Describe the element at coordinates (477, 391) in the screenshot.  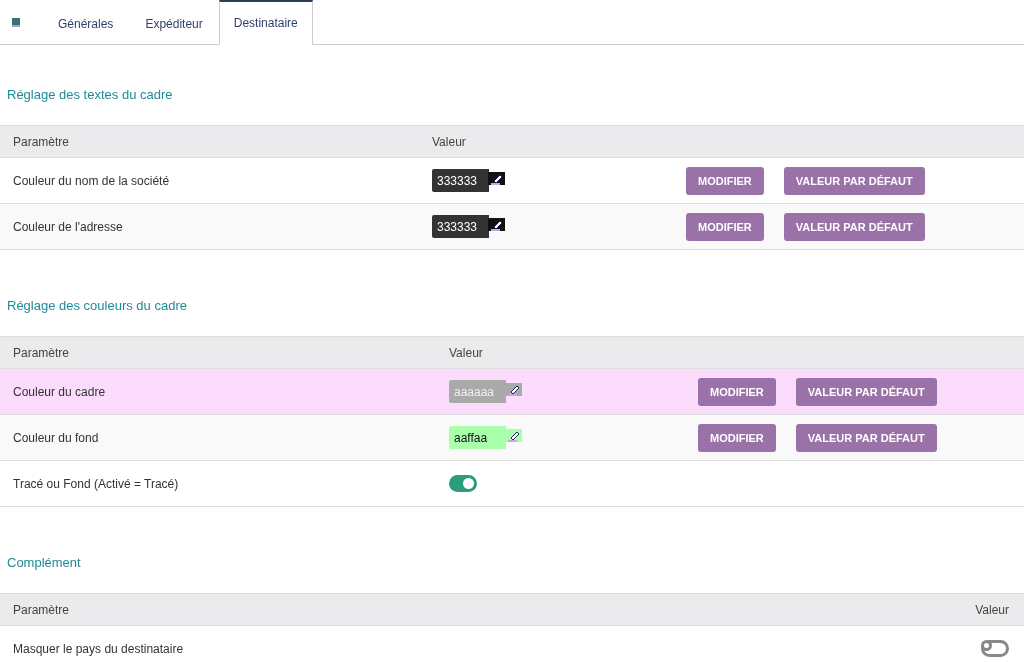
I see `color-field: aaaaaa` at that location.